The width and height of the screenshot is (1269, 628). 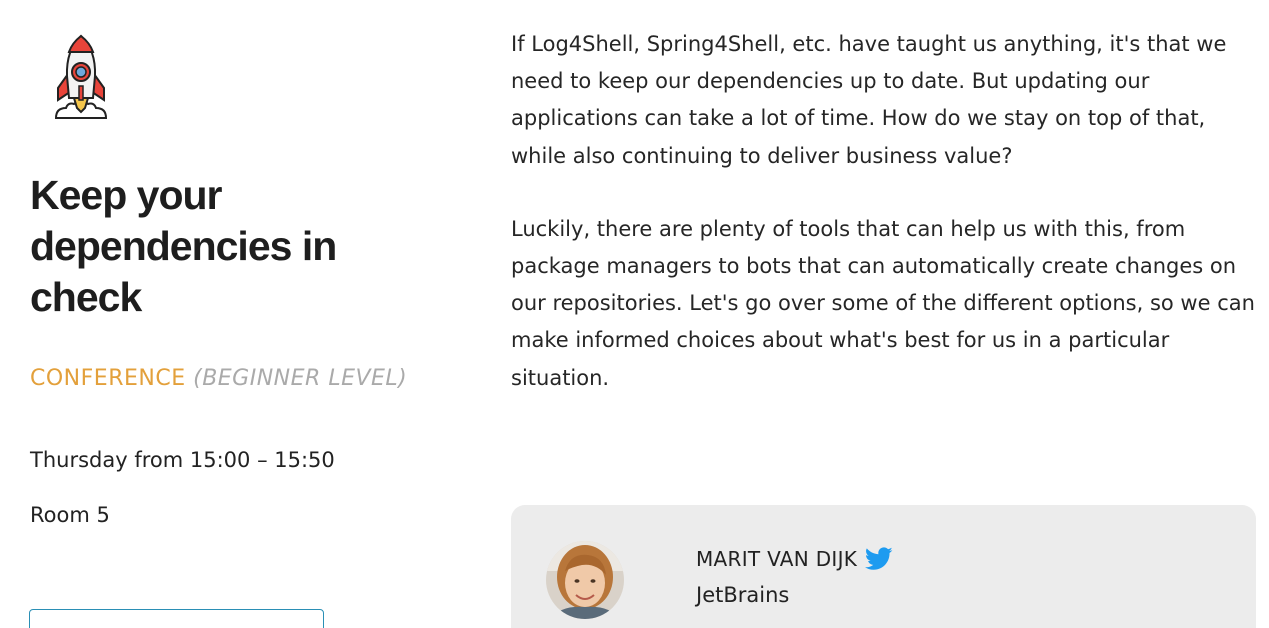 What do you see at coordinates (108, 378) in the screenshot?
I see `track-type: CONFERENCE` at bounding box center [108, 378].